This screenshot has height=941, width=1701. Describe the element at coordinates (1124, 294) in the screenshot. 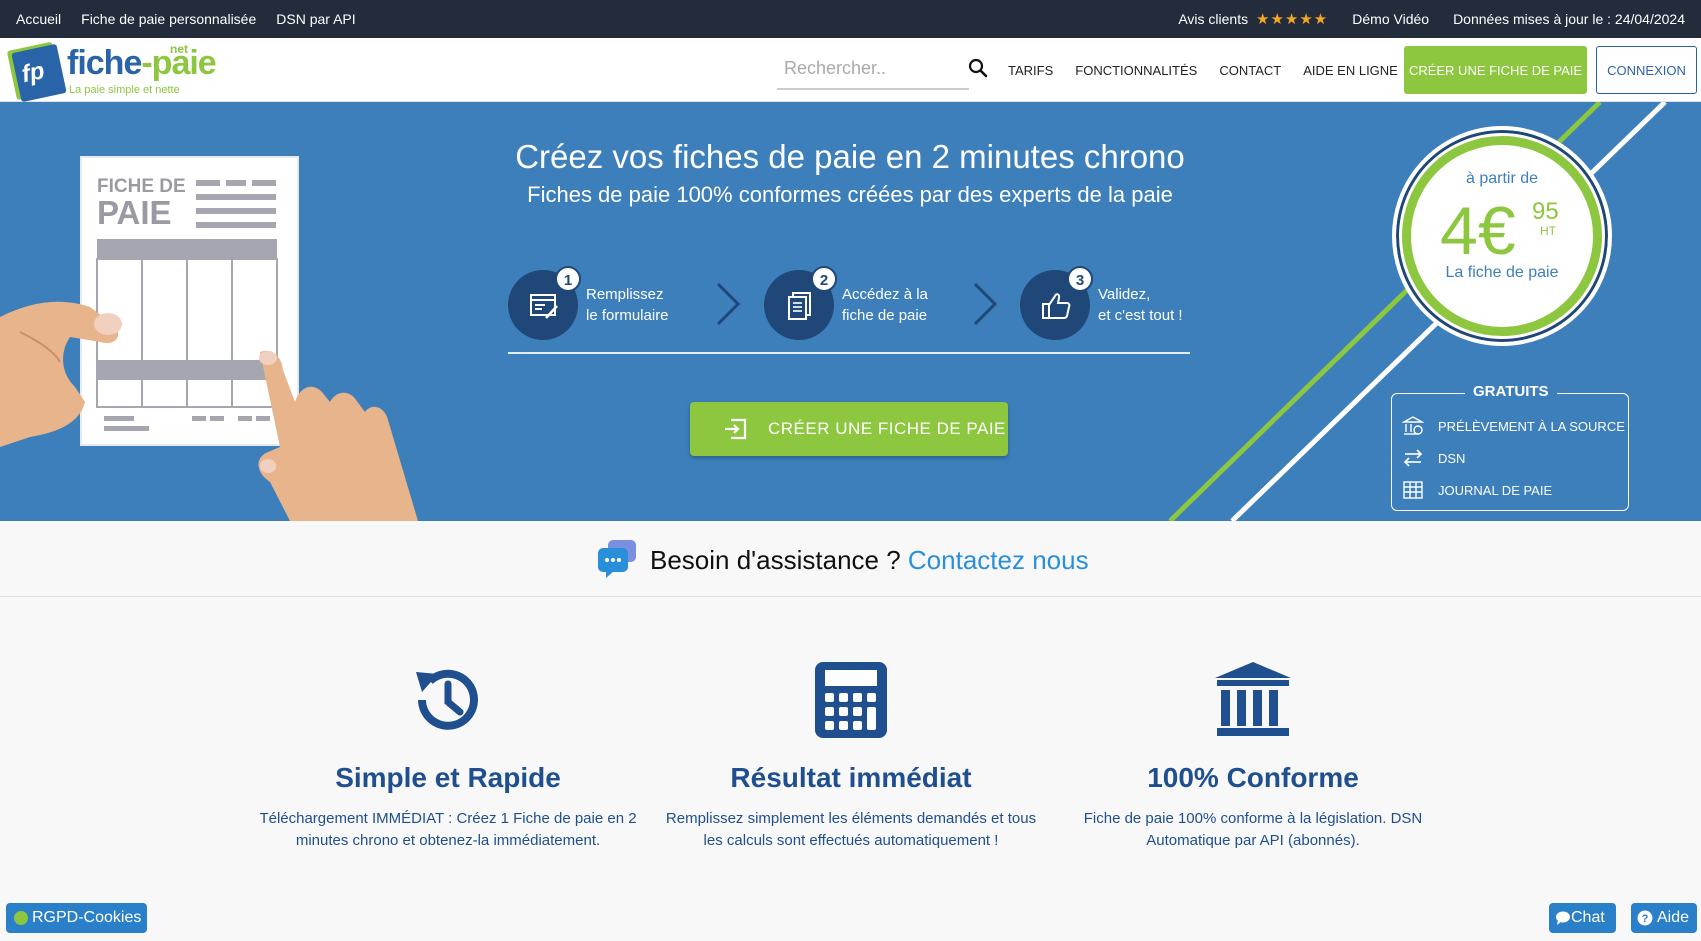

I see `step-3-line1: Validez,` at that location.